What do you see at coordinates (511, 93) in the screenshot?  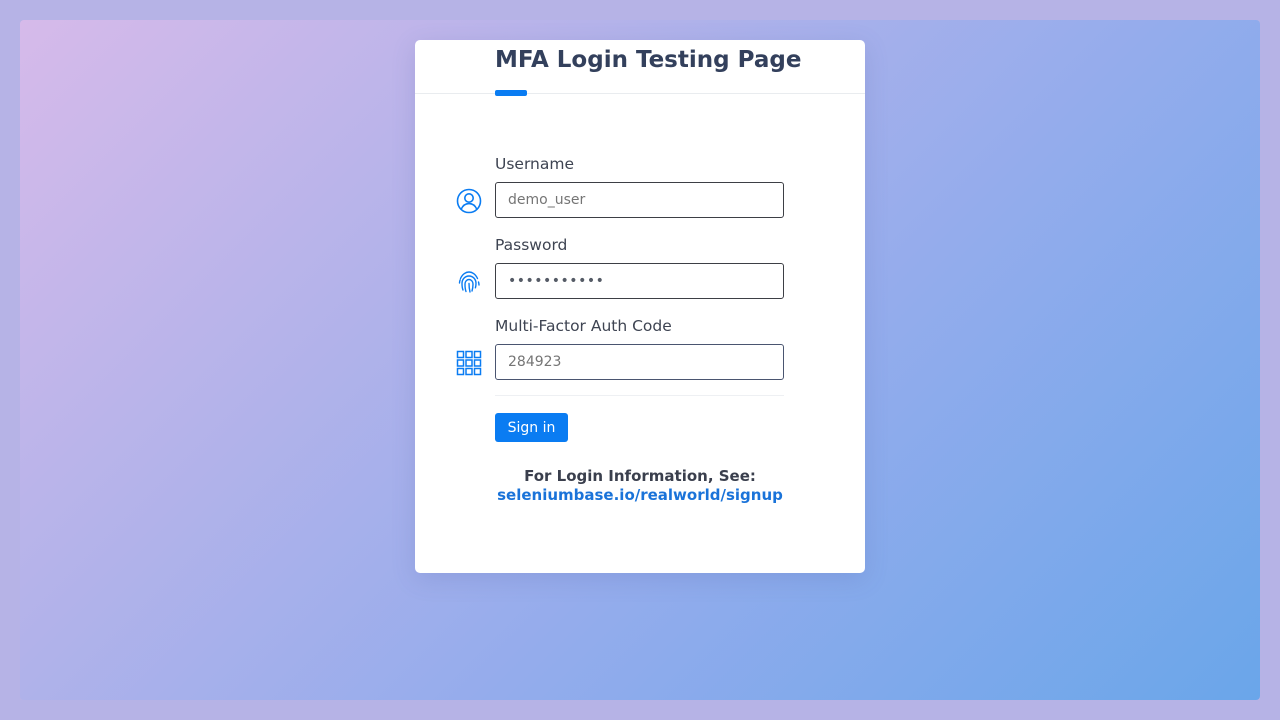 I see `title-underline` at bounding box center [511, 93].